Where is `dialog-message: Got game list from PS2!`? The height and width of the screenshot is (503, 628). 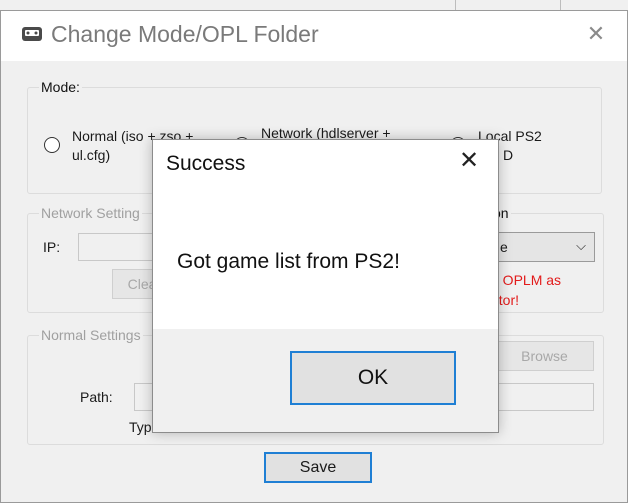
dialog-message: Got game list from PS2! is located at coordinates (288, 261).